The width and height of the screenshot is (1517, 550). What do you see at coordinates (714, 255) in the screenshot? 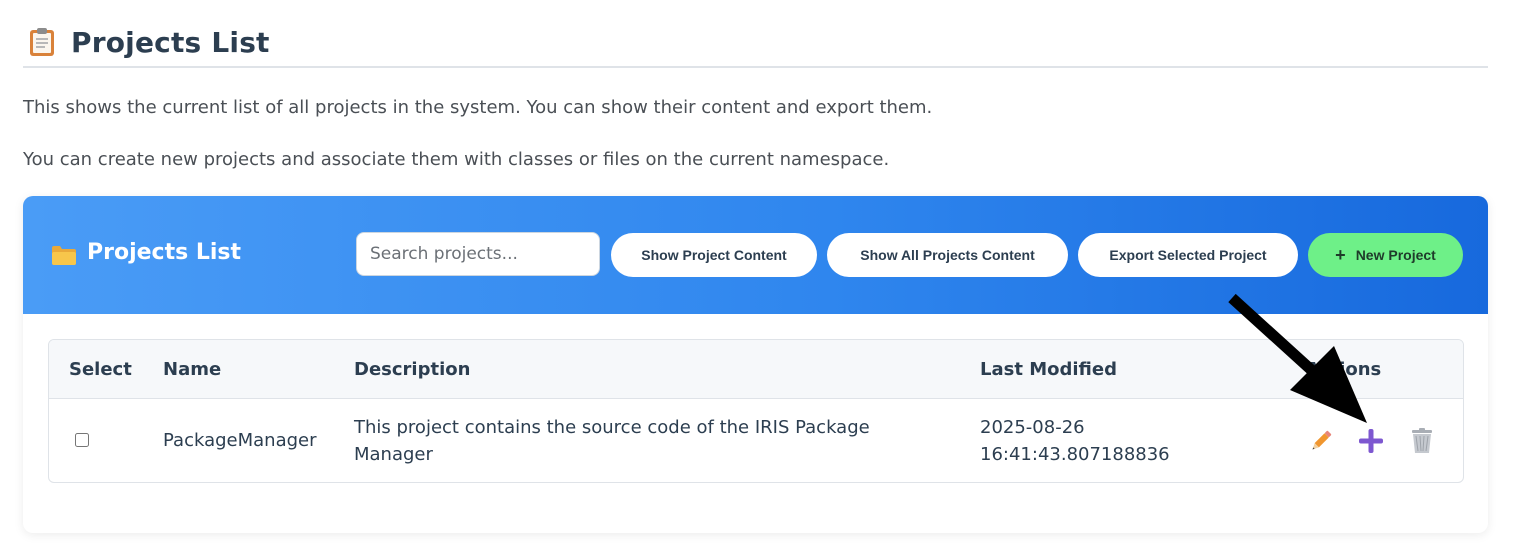
I see `show-project-content-button: Show Project Content` at bounding box center [714, 255].